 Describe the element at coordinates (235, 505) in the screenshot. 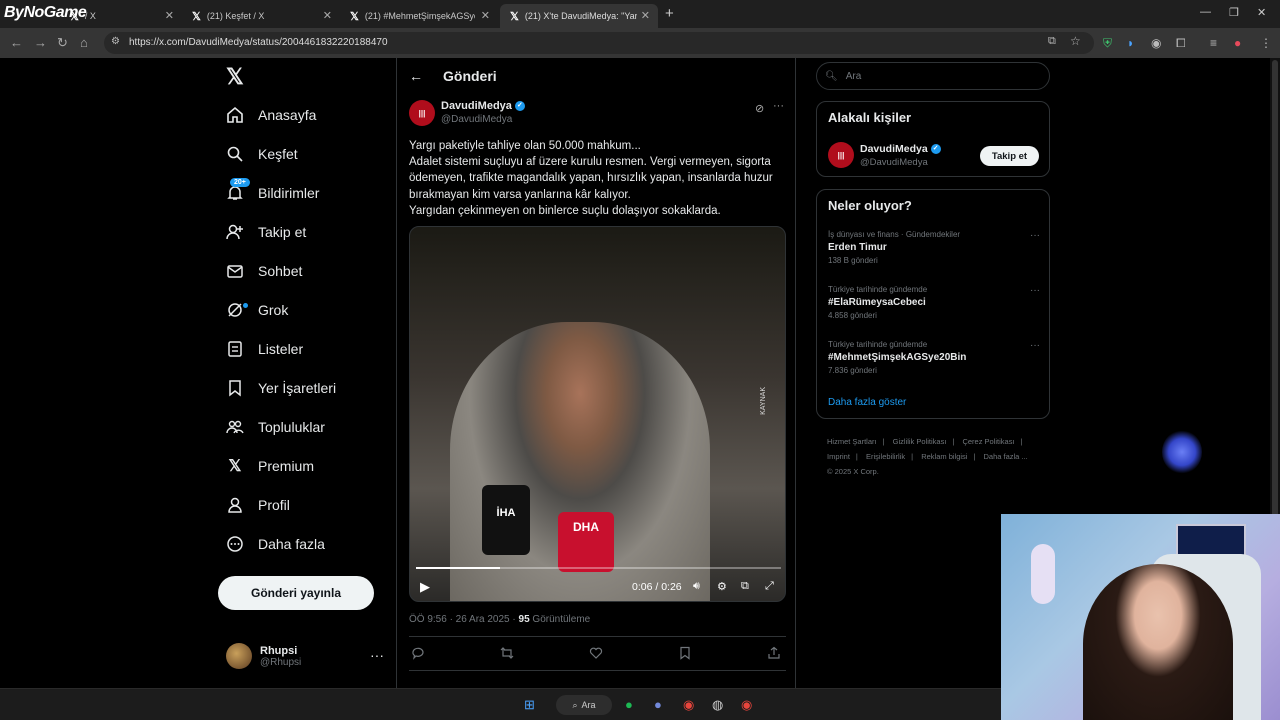

I see `person-icon` at that location.